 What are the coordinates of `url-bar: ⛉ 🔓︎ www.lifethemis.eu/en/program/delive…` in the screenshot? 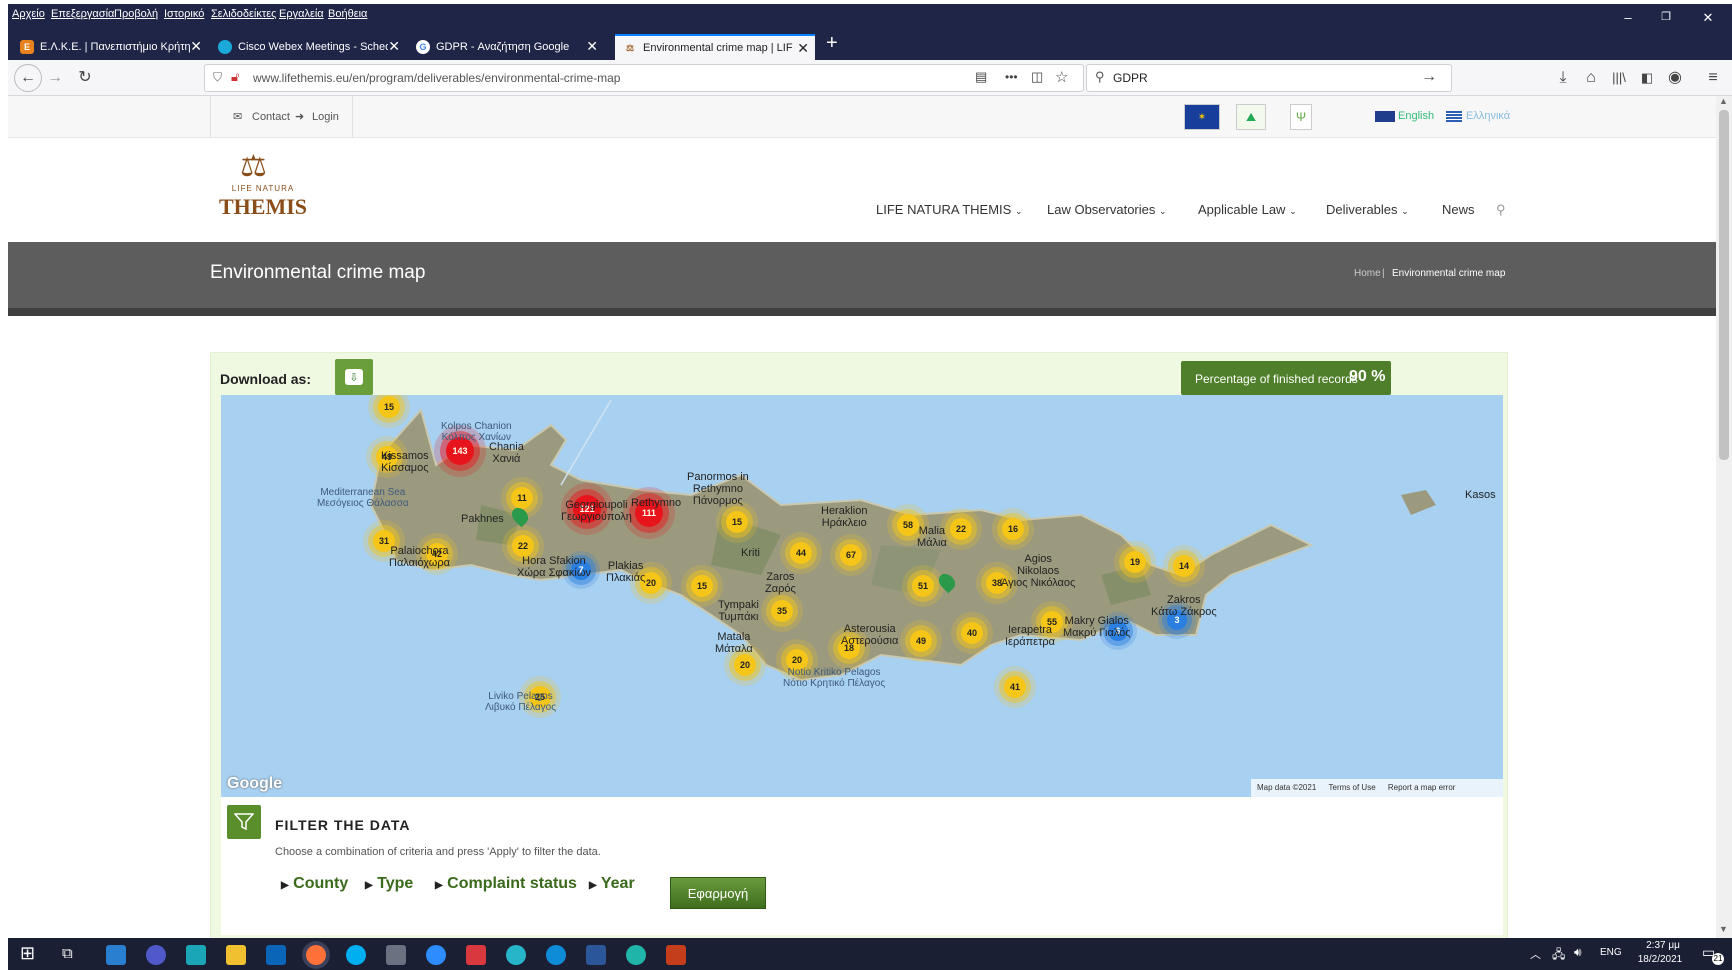 It's located at (644, 78).